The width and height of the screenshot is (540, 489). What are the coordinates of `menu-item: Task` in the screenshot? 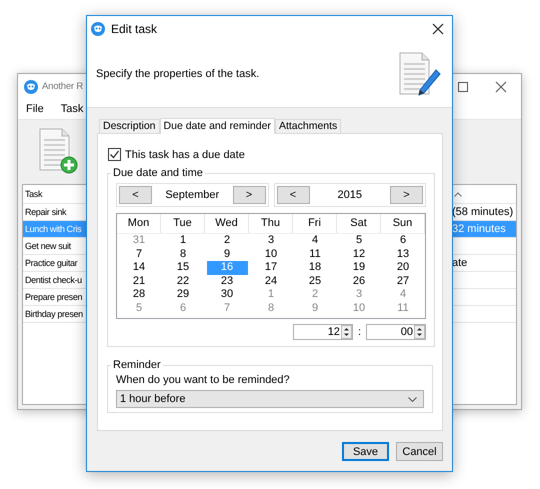 It's located at (72, 109).